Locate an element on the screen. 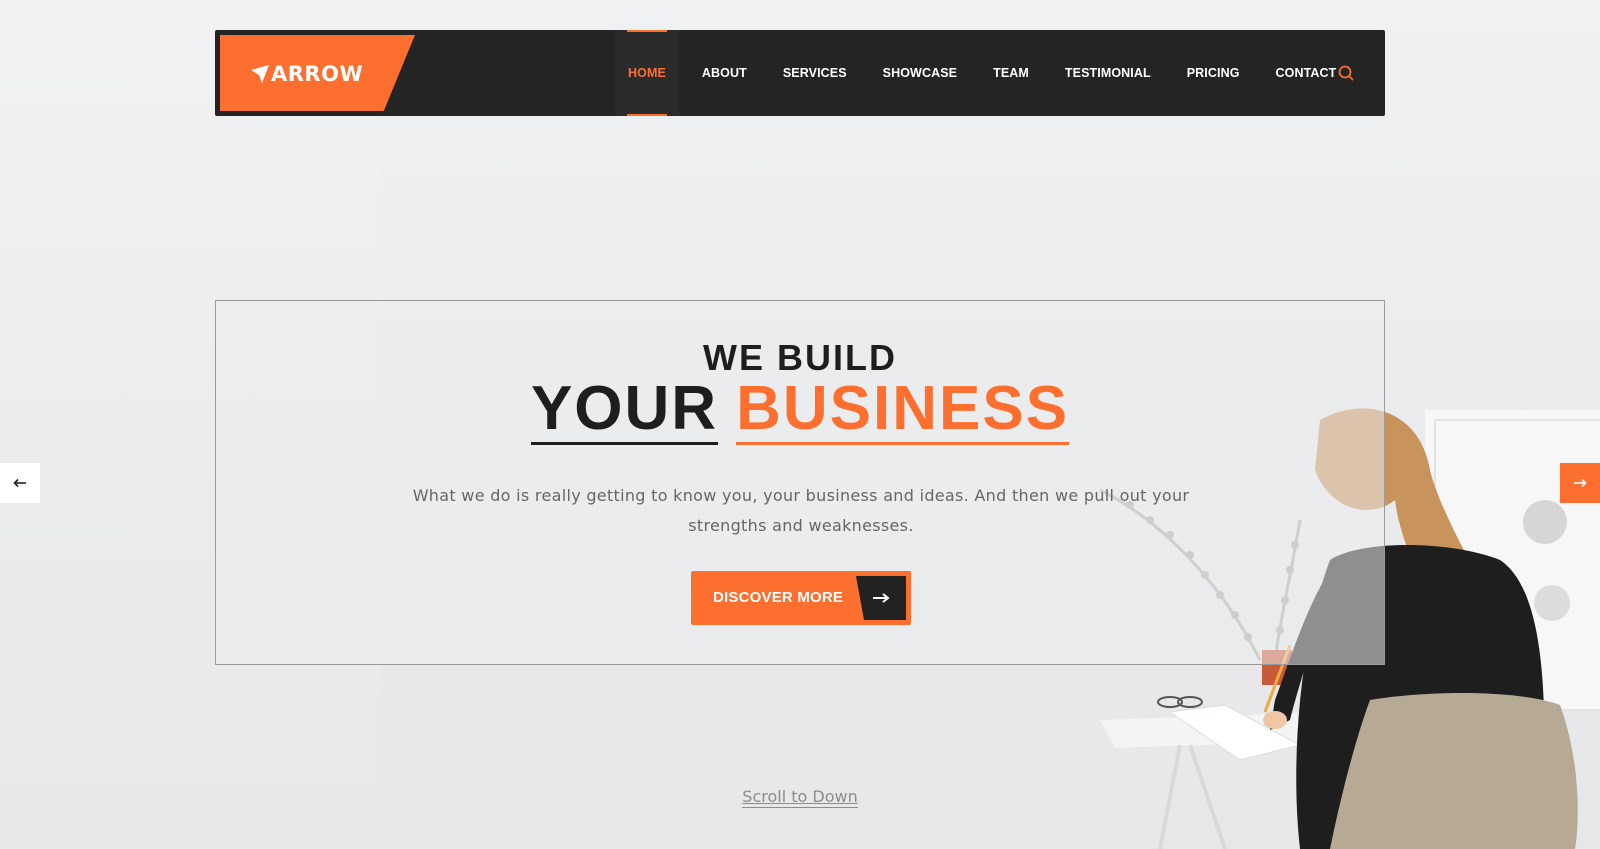 The image size is (1600, 849). search-button is located at coordinates (1346, 73).